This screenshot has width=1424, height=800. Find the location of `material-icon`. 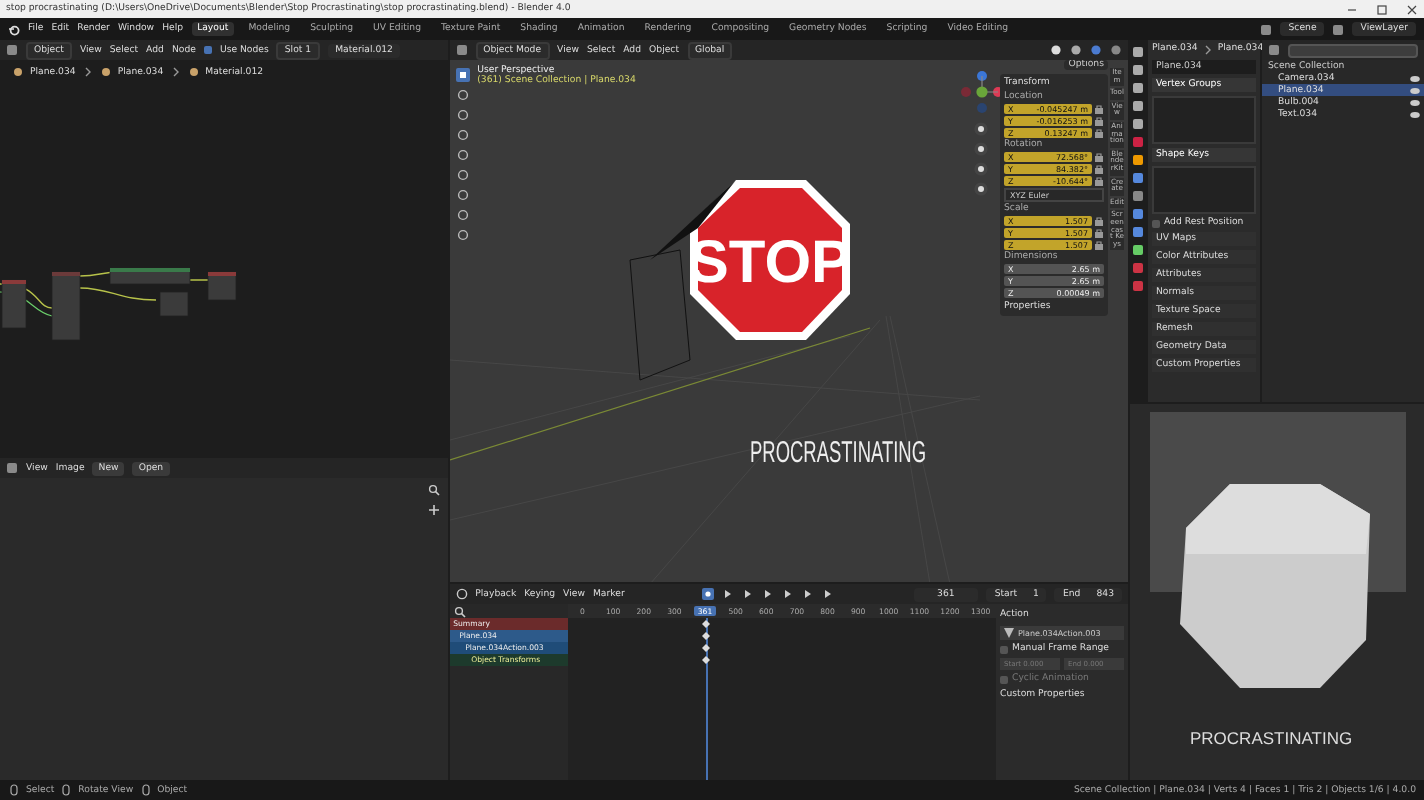

material-icon is located at coordinates (1138, 268).